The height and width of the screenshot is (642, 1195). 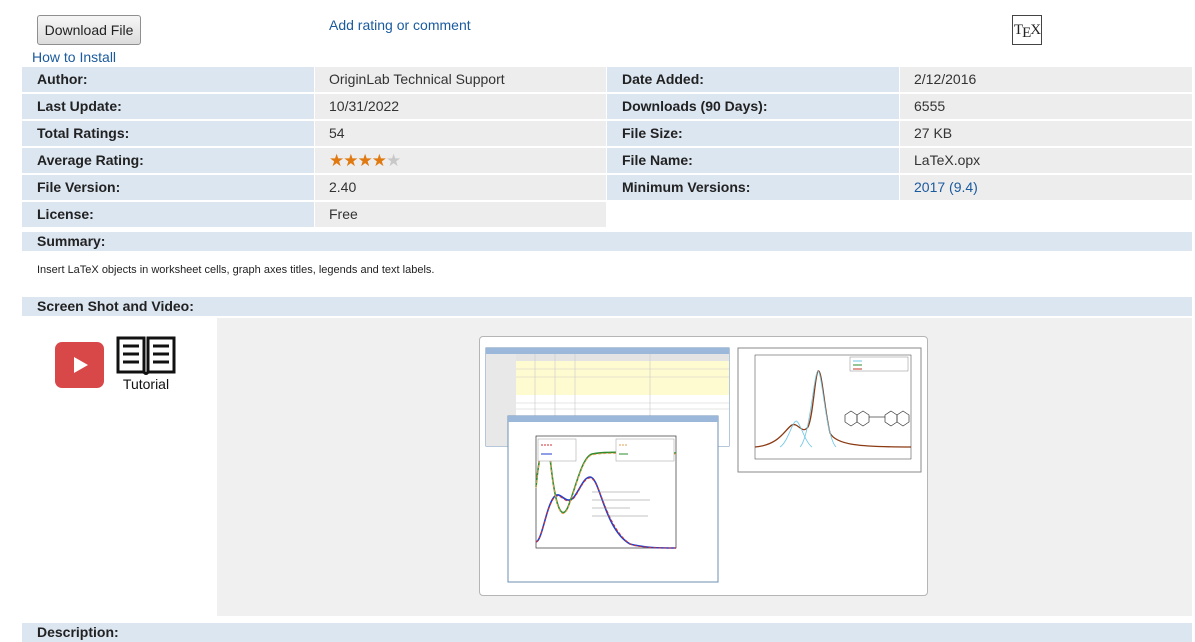 What do you see at coordinates (168, 106) in the screenshot?
I see `last-update-label: Last Update:` at bounding box center [168, 106].